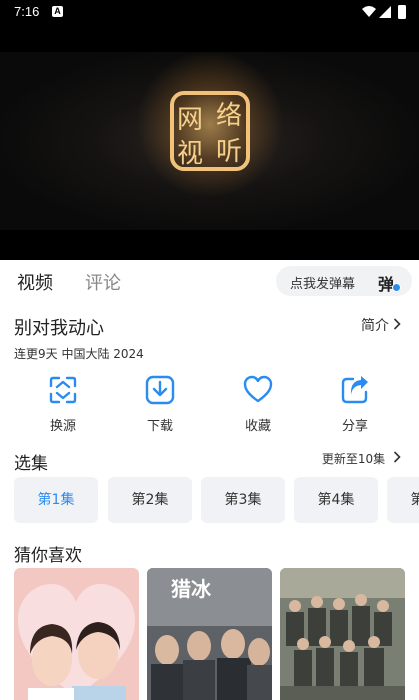 This screenshot has height=700, width=419. What do you see at coordinates (257, 426) in the screenshot?
I see `favorite-label: 收藏` at bounding box center [257, 426].